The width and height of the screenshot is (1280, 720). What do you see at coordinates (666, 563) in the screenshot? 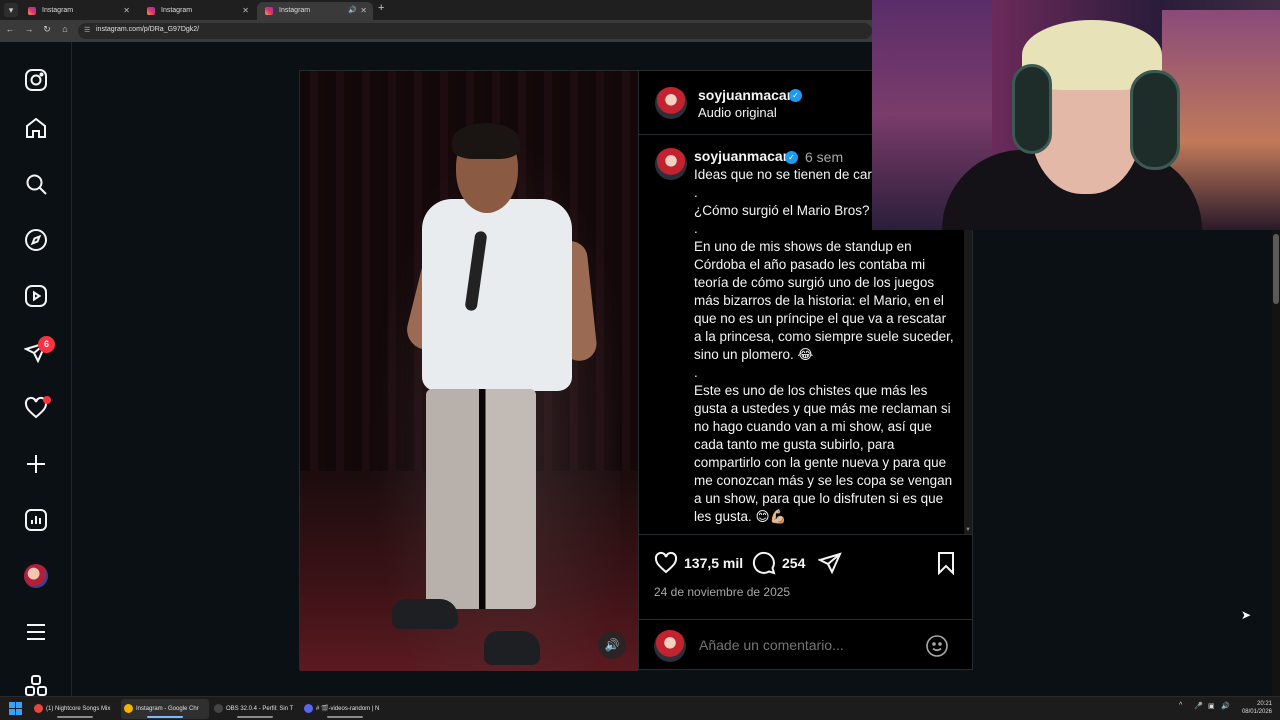
I see `like-icon` at bounding box center [666, 563].